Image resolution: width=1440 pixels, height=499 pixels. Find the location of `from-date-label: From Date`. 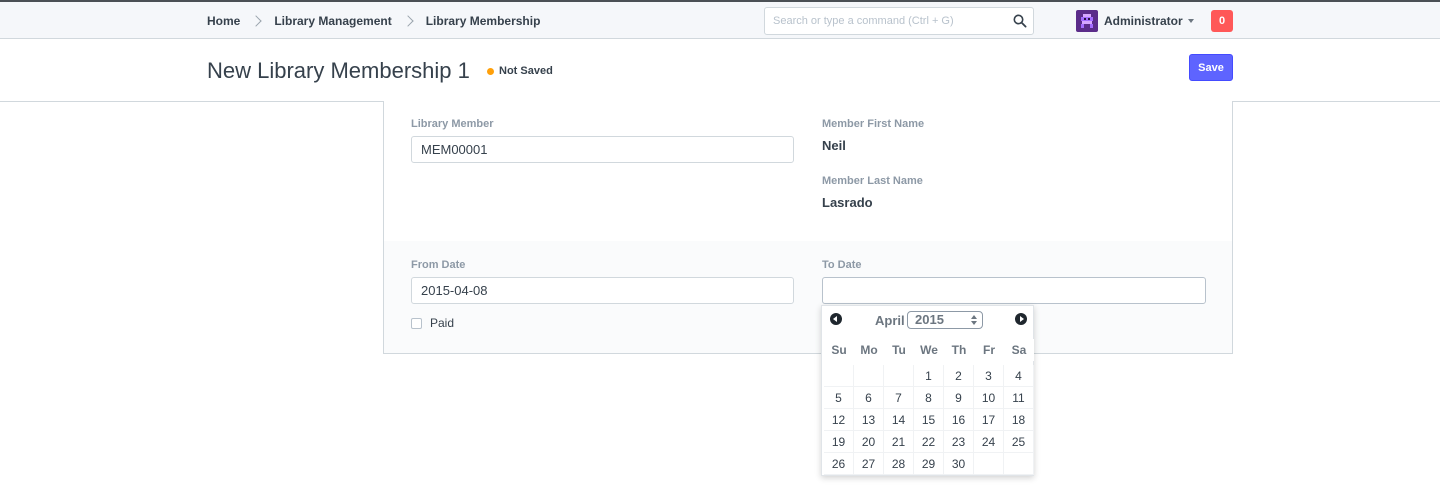

from-date-label: From Date is located at coordinates (438, 265).